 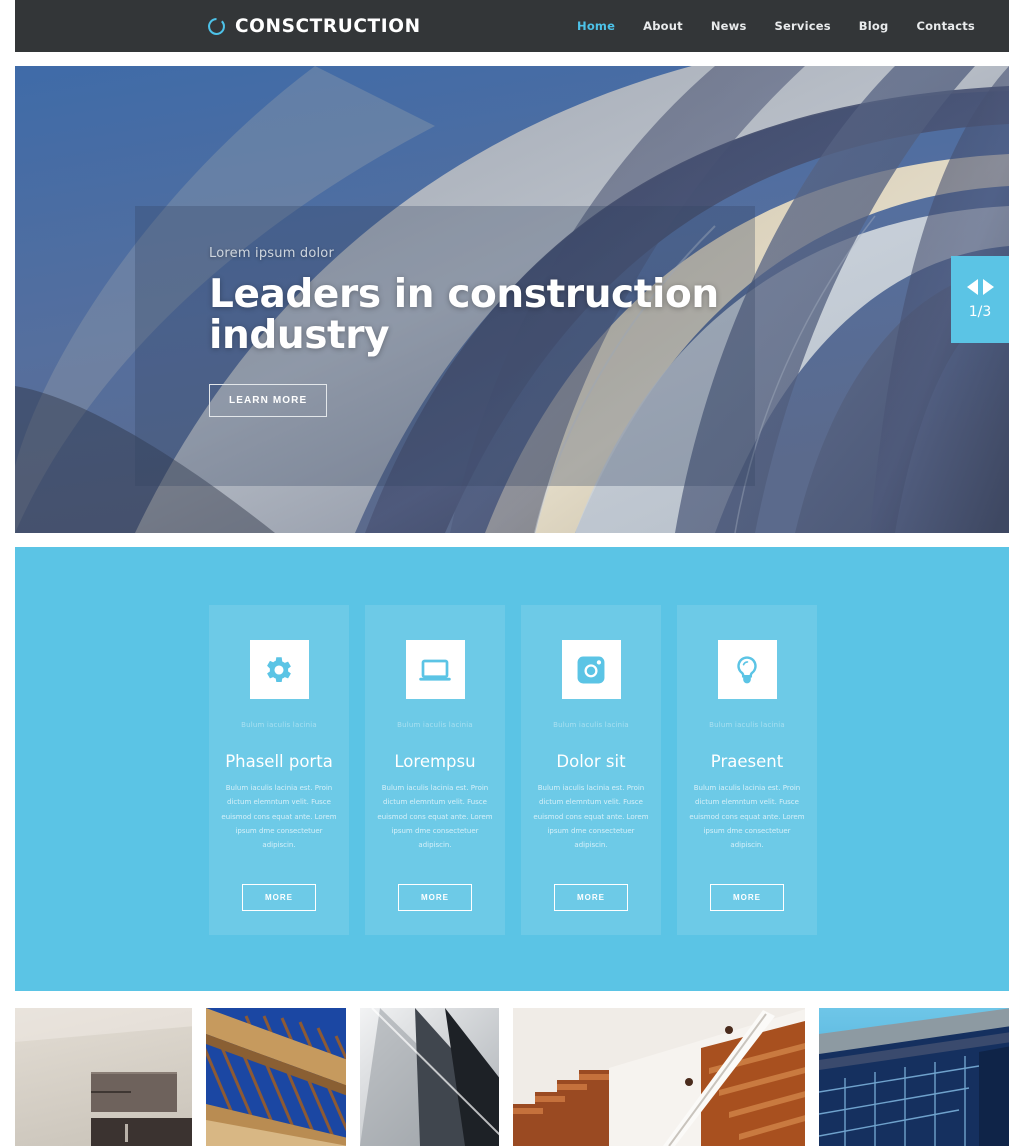 What do you see at coordinates (945, 26) in the screenshot?
I see `nav-item-contacts: Contacts` at bounding box center [945, 26].